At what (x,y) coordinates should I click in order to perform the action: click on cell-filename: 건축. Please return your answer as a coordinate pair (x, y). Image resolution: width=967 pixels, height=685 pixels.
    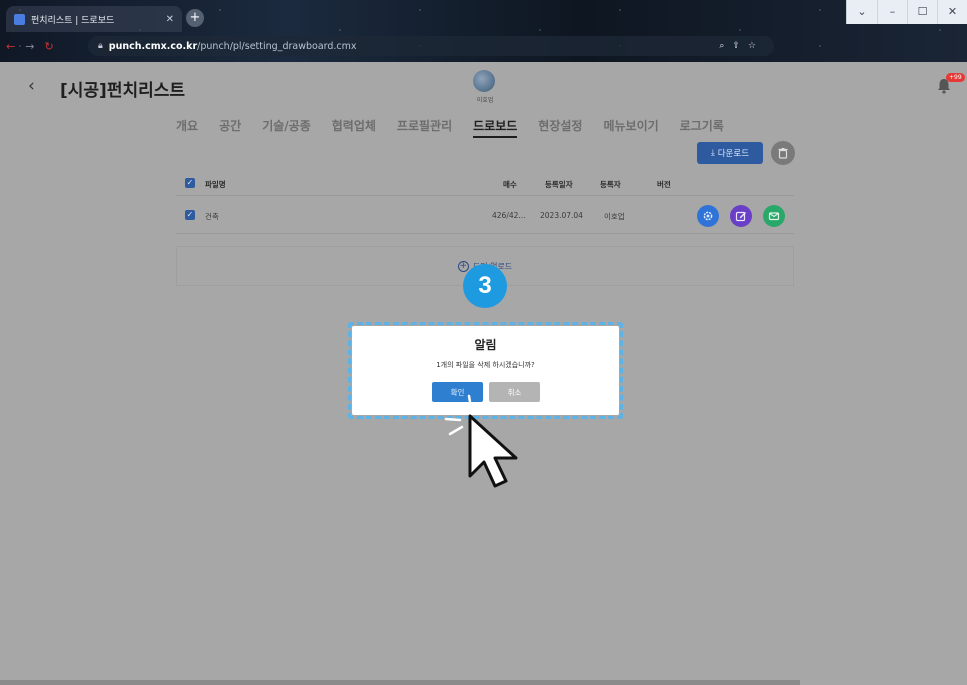
    Looking at the image, I should click on (212, 216).